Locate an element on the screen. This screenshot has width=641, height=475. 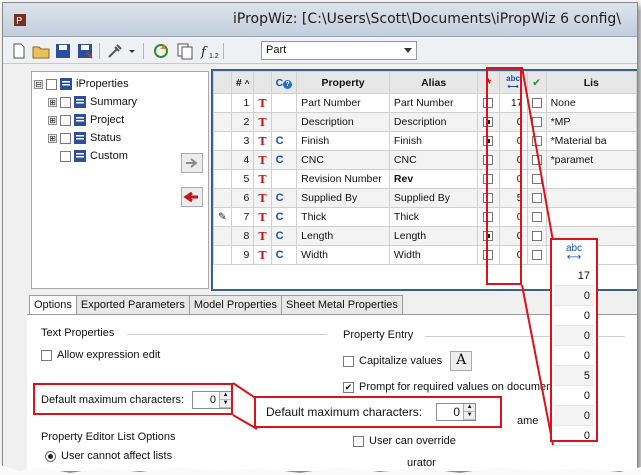
torn-edge is located at coordinates (320, 470).